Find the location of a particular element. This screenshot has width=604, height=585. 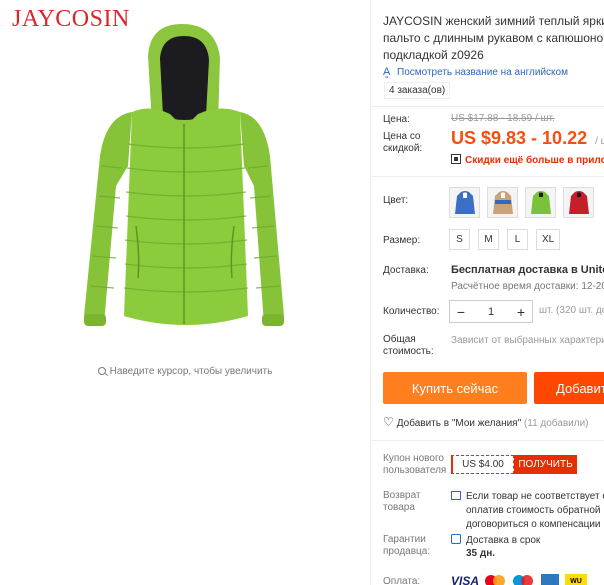

returns-label: Возврат товара is located at coordinates (402, 502).